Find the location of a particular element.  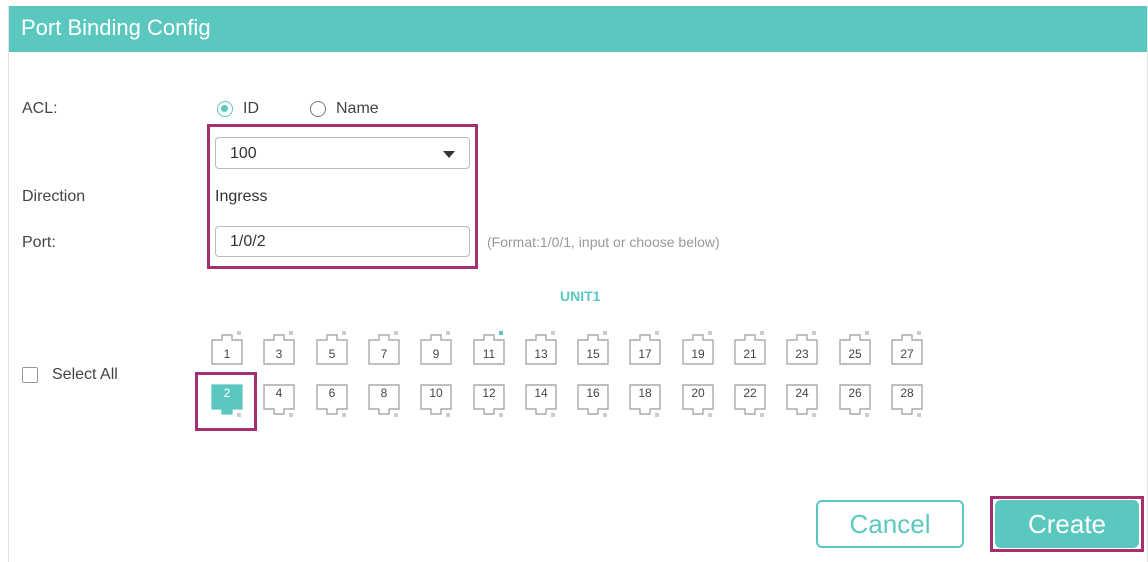

port-number: 27 is located at coordinates (907, 354).